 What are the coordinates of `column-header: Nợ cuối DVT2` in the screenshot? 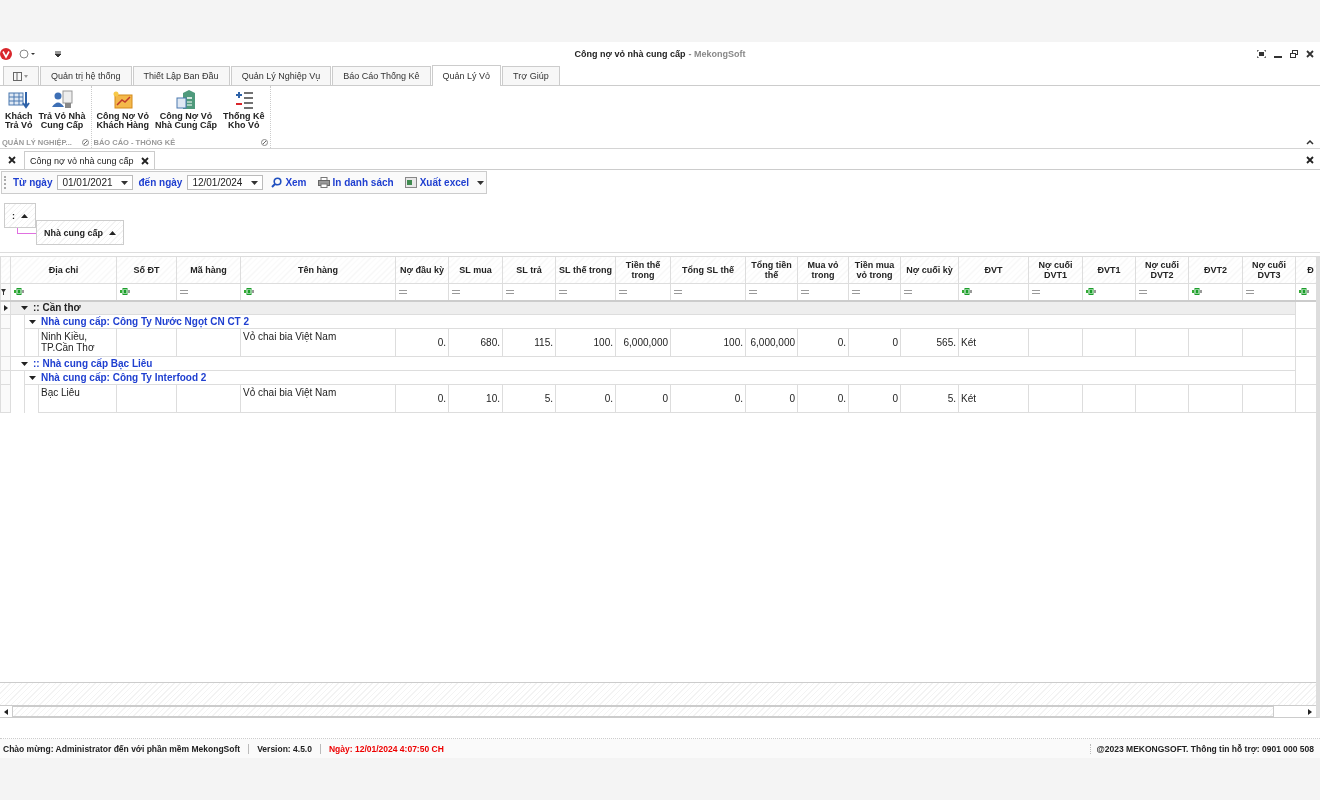 It's located at (1162, 270).